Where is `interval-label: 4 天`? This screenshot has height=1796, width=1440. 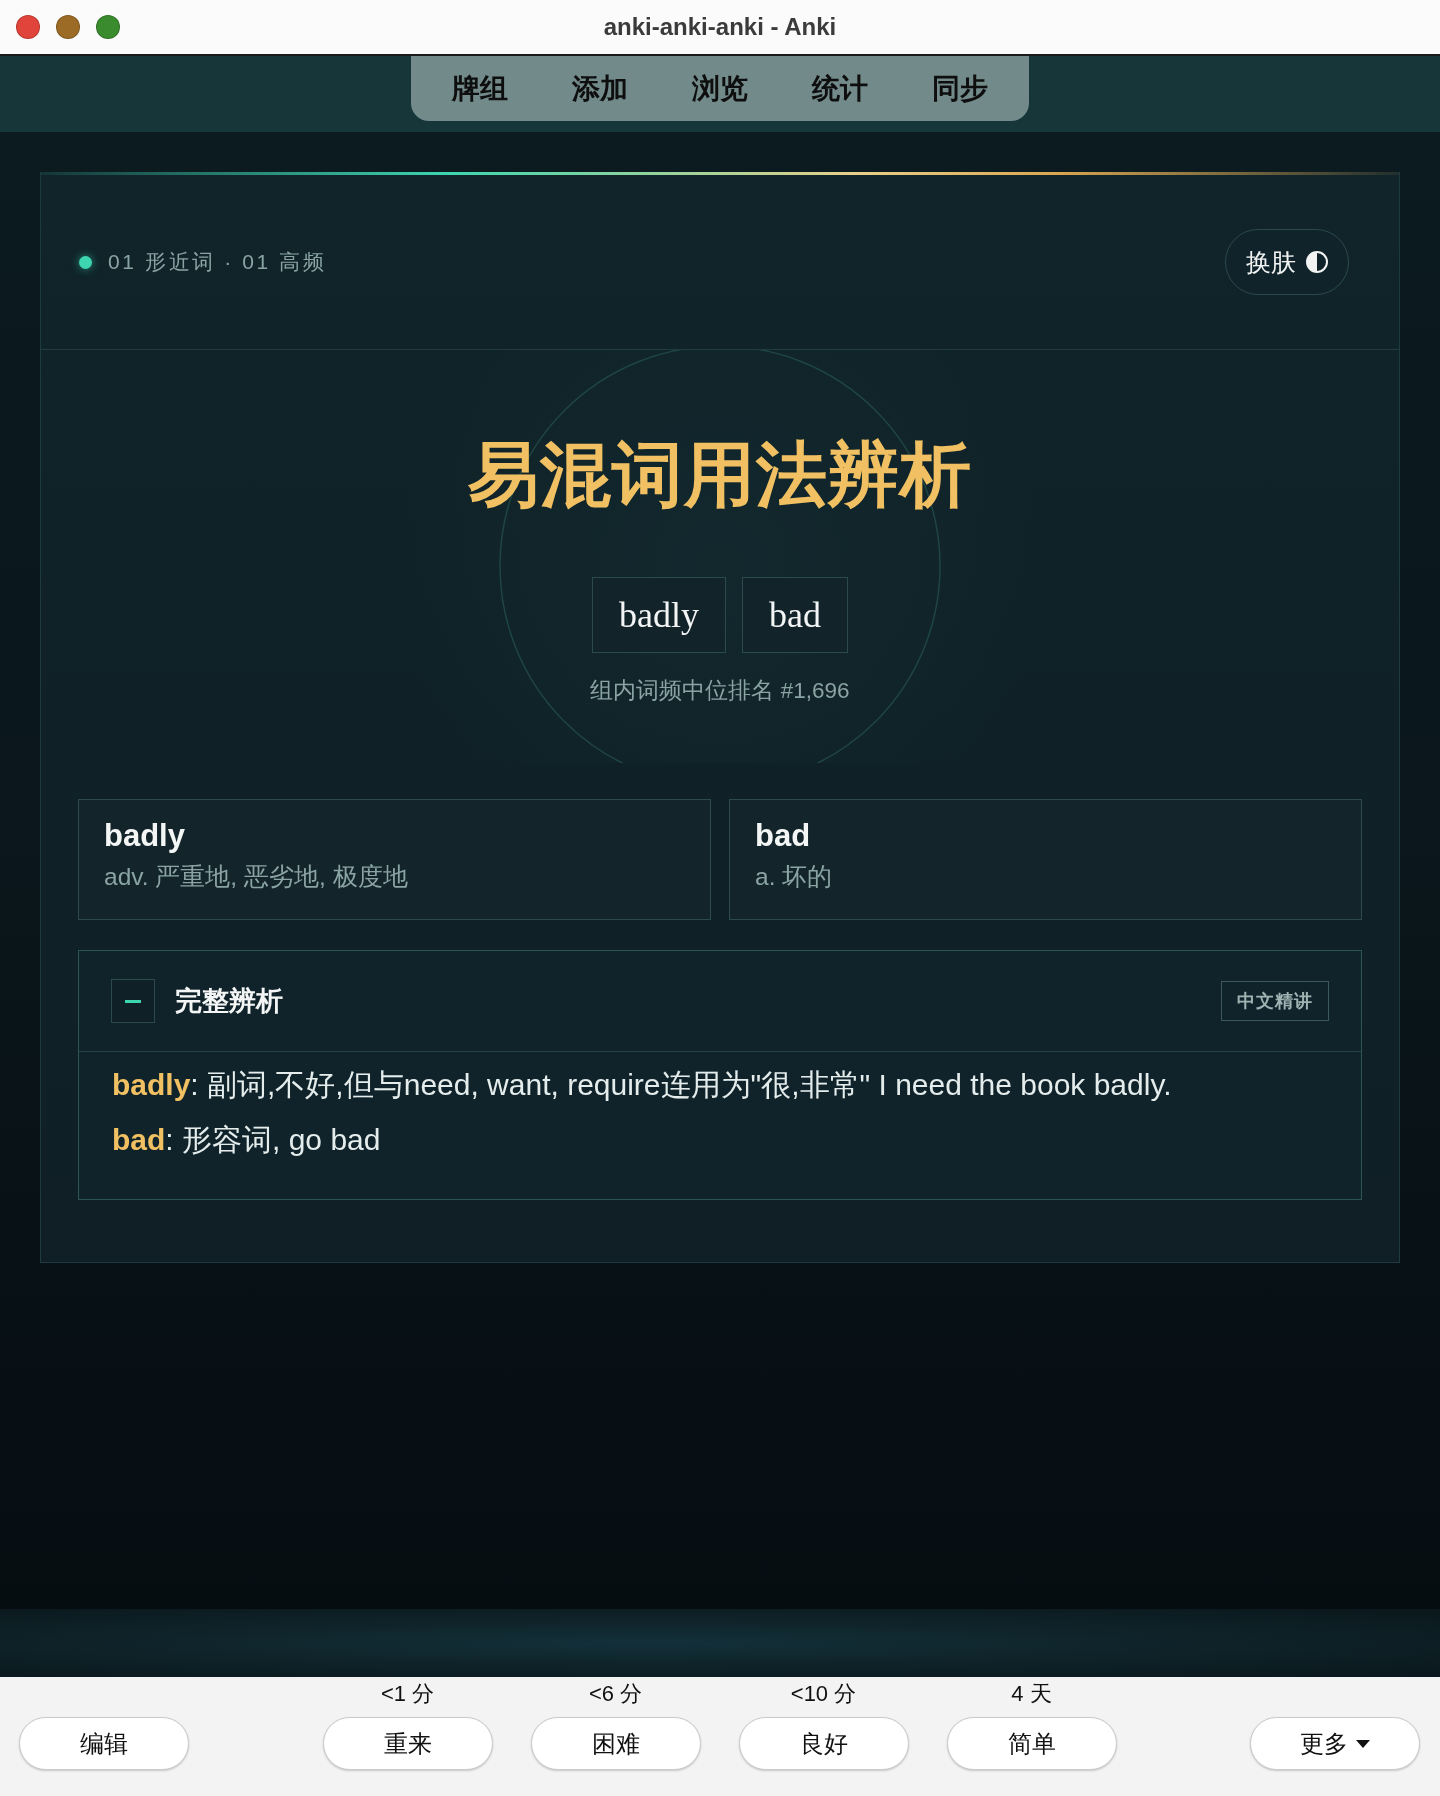
interval-label: 4 天 is located at coordinates (1031, 1694).